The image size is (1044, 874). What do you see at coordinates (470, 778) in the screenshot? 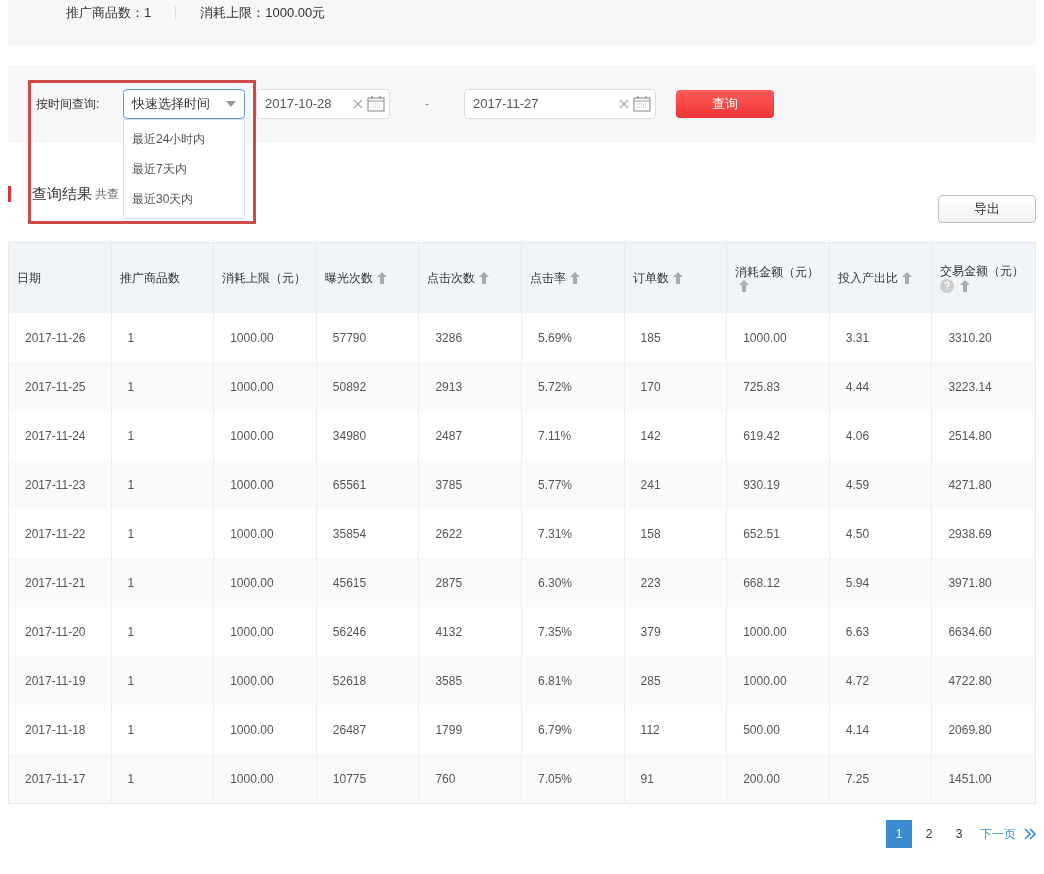
I see `table-cell: 760` at bounding box center [470, 778].